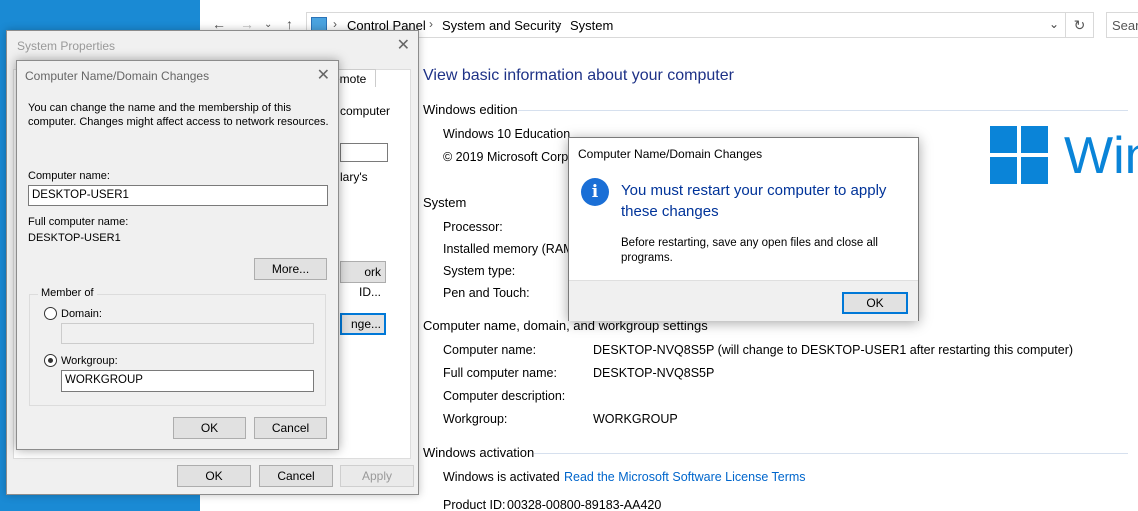  I want to click on workgroup-radio, so click(50, 360).